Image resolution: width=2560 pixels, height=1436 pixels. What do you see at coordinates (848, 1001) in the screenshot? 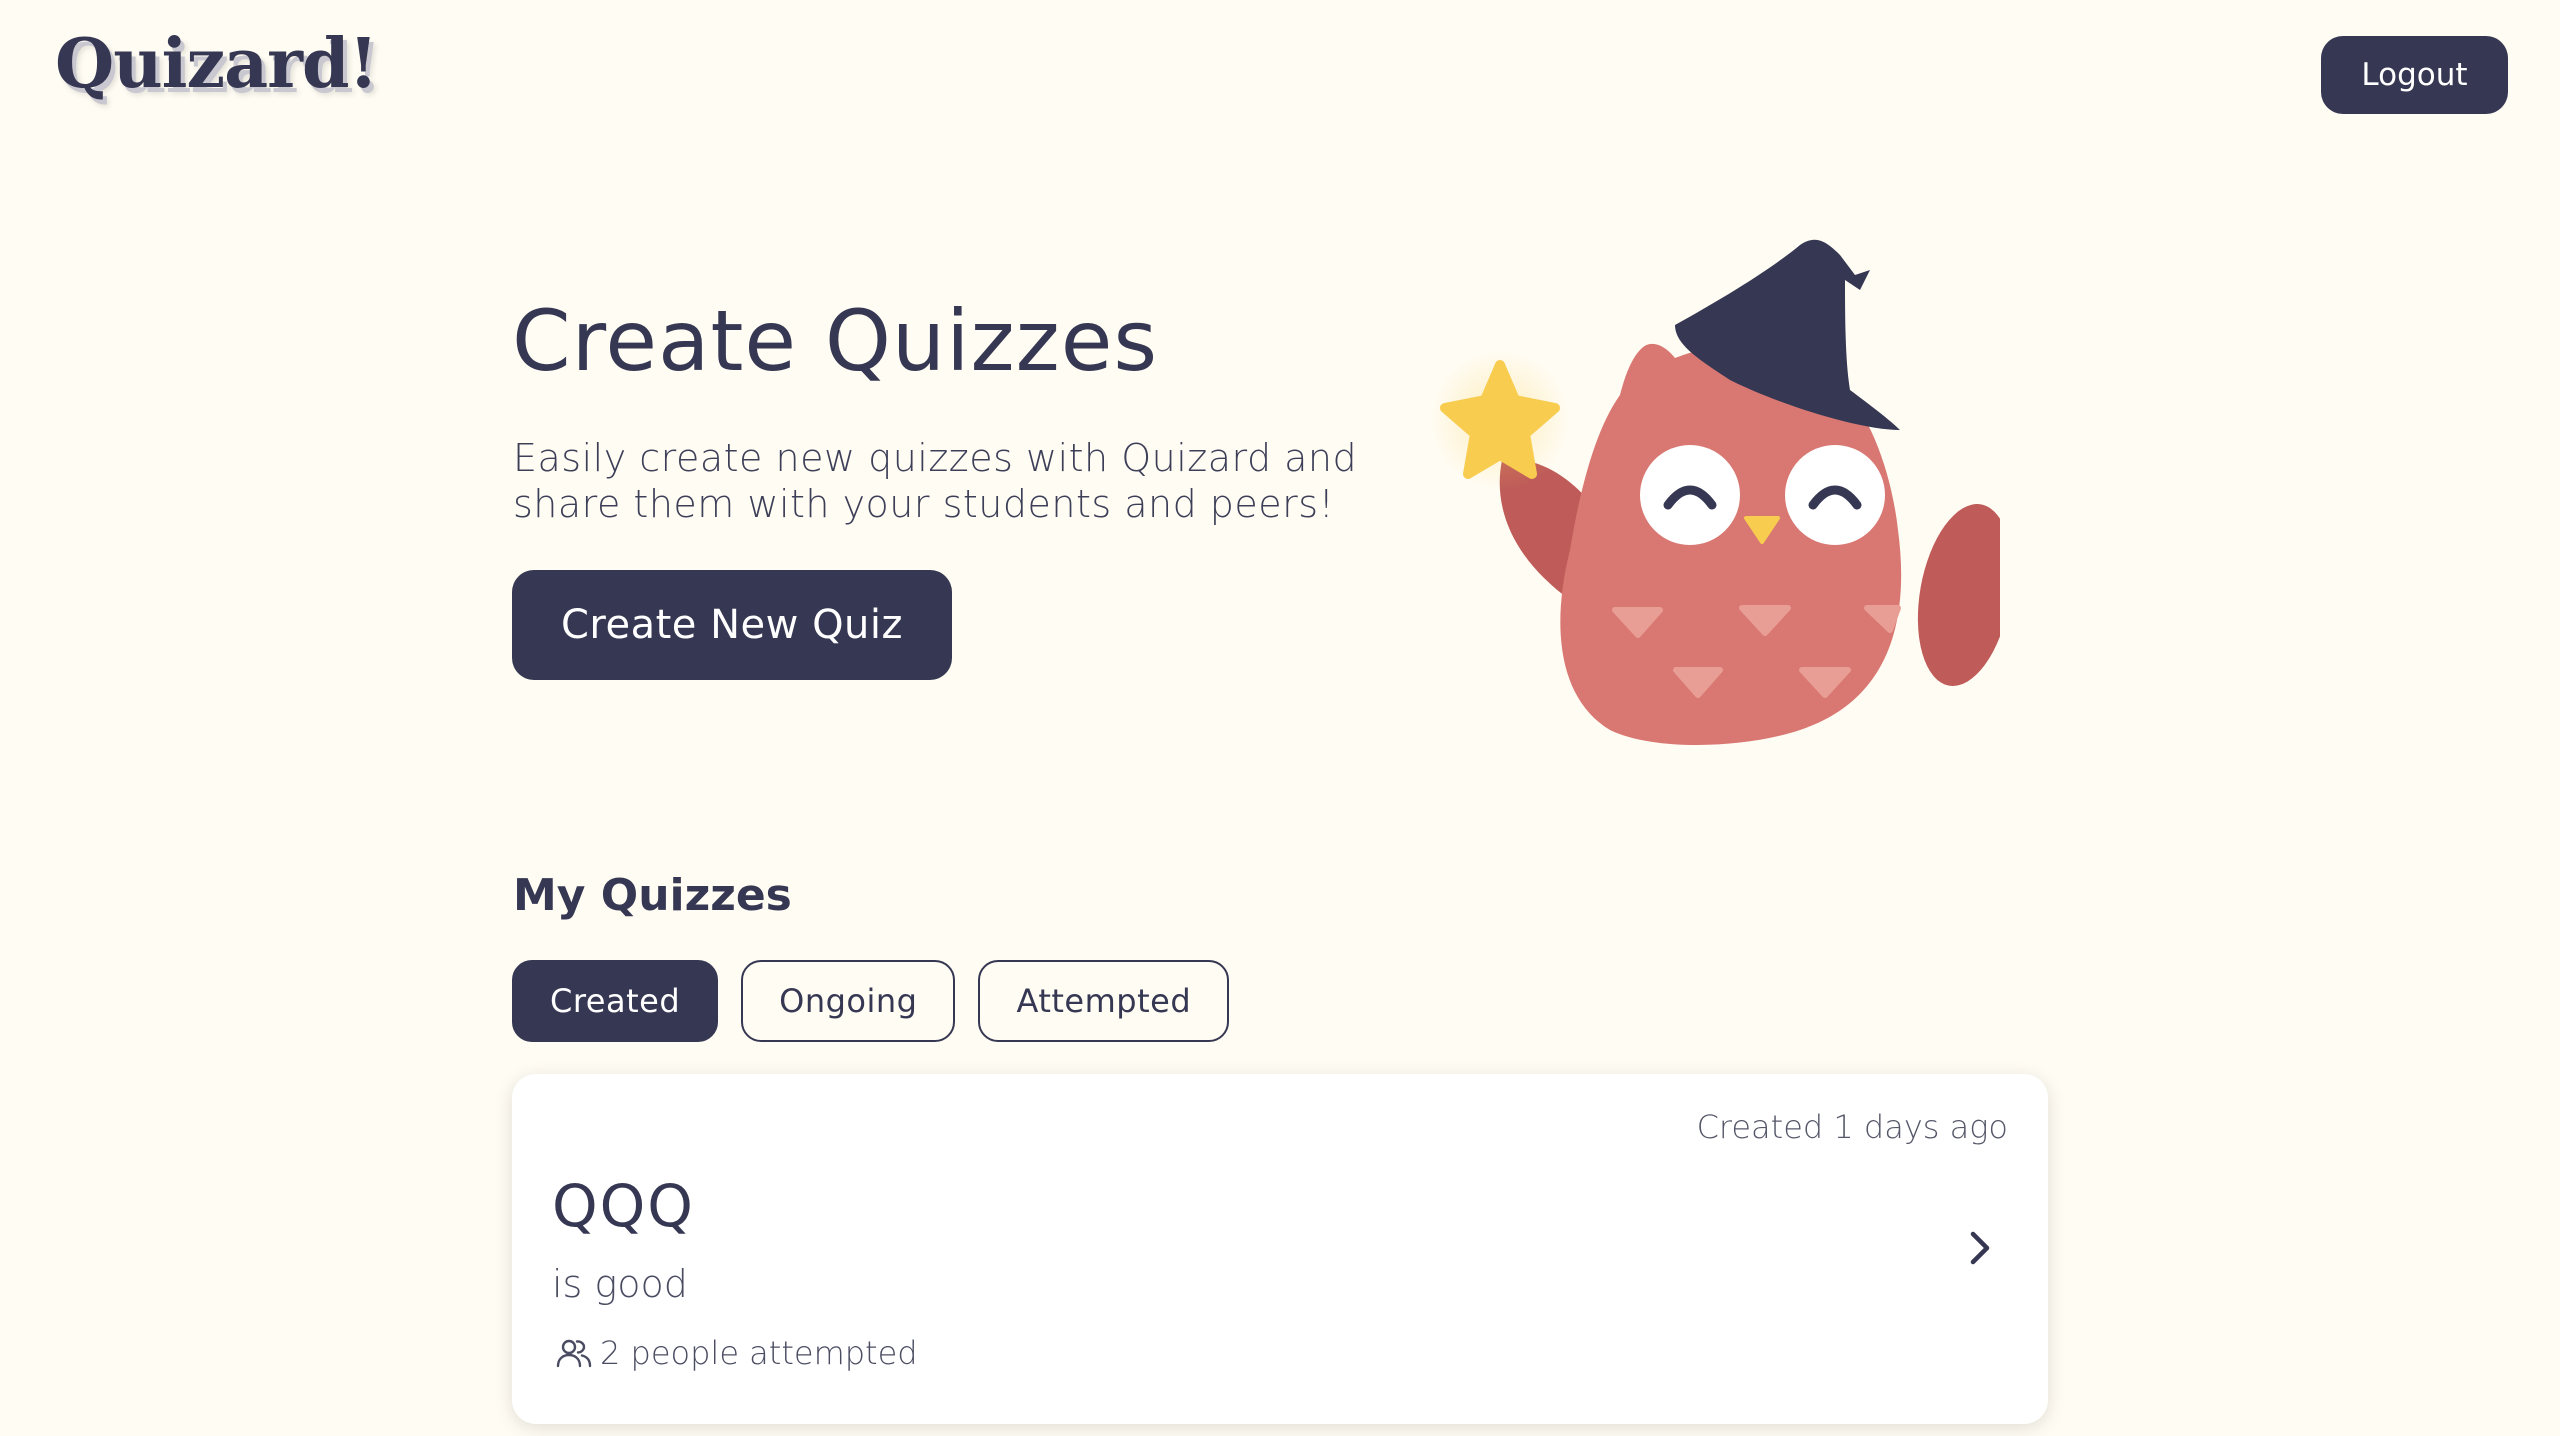
I see `tab-ongoing: Ongoing` at bounding box center [848, 1001].